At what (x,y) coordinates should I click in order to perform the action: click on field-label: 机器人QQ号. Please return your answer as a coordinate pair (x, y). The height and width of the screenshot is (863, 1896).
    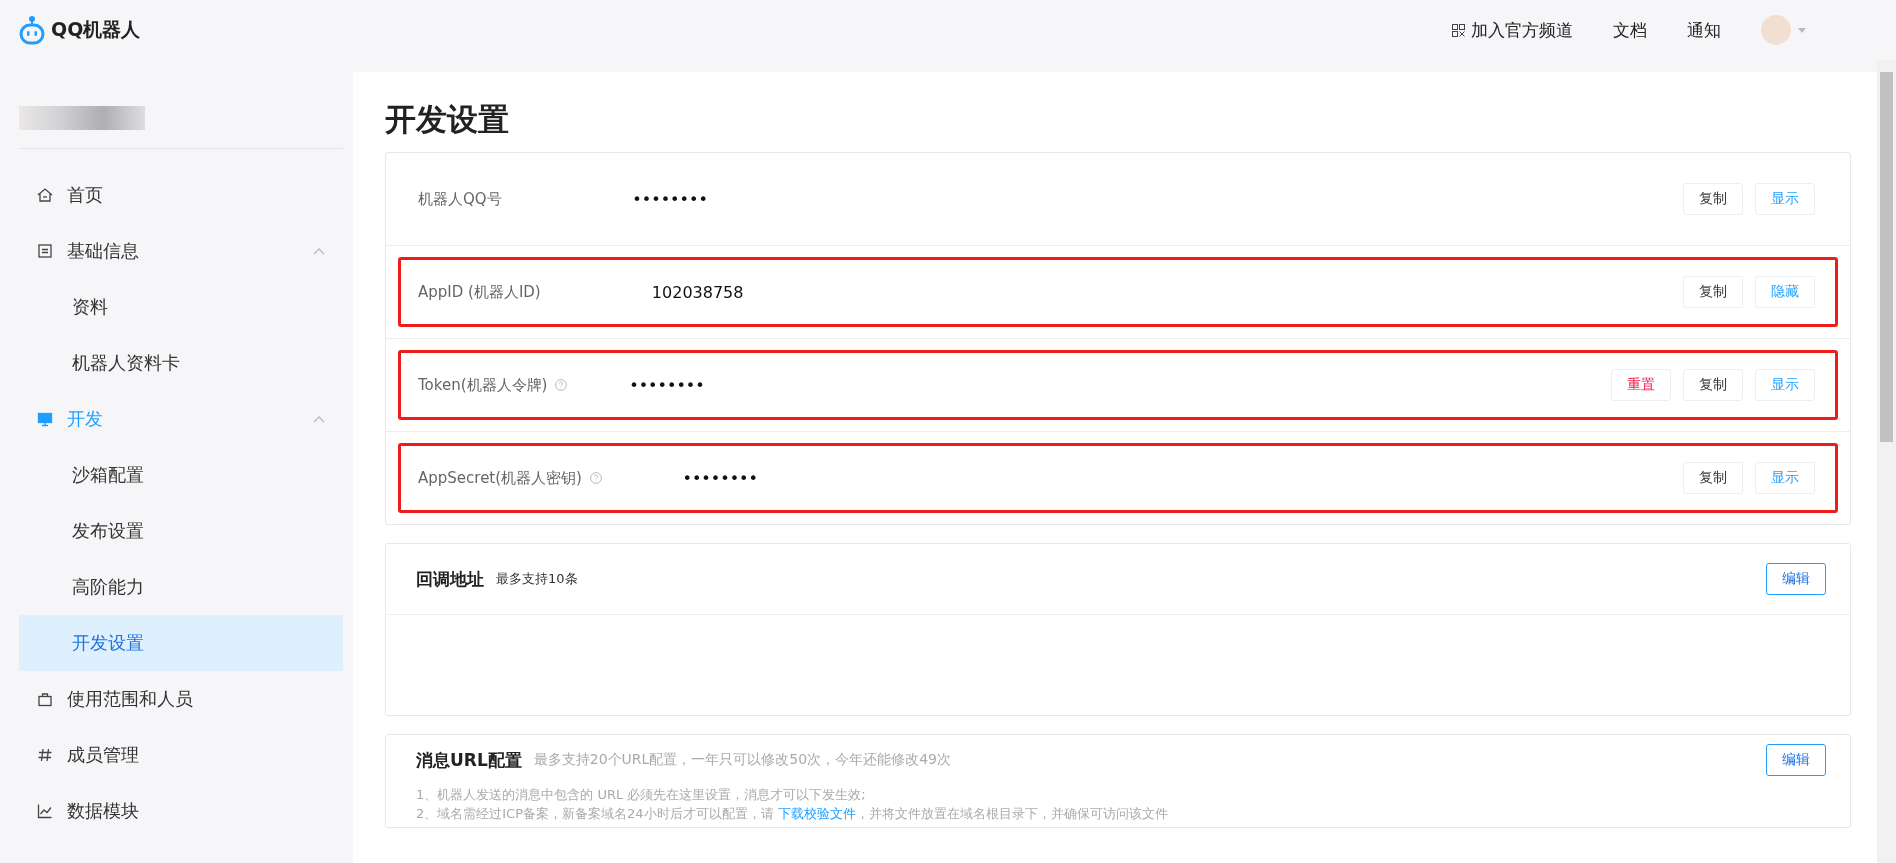
    Looking at the image, I should click on (460, 199).